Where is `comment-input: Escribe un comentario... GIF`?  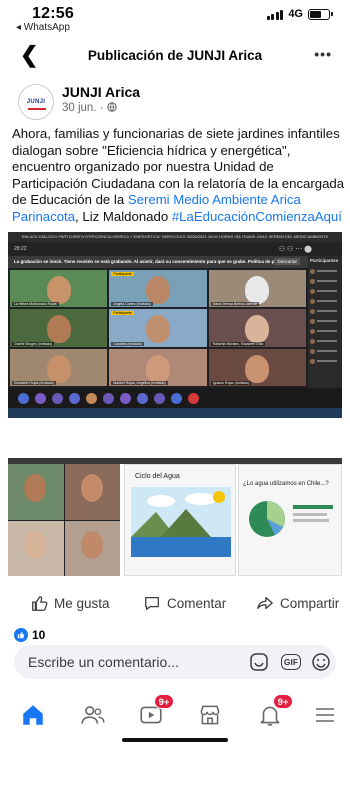 comment-input: Escribe un comentario... GIF is located at coordinates (175, 662).